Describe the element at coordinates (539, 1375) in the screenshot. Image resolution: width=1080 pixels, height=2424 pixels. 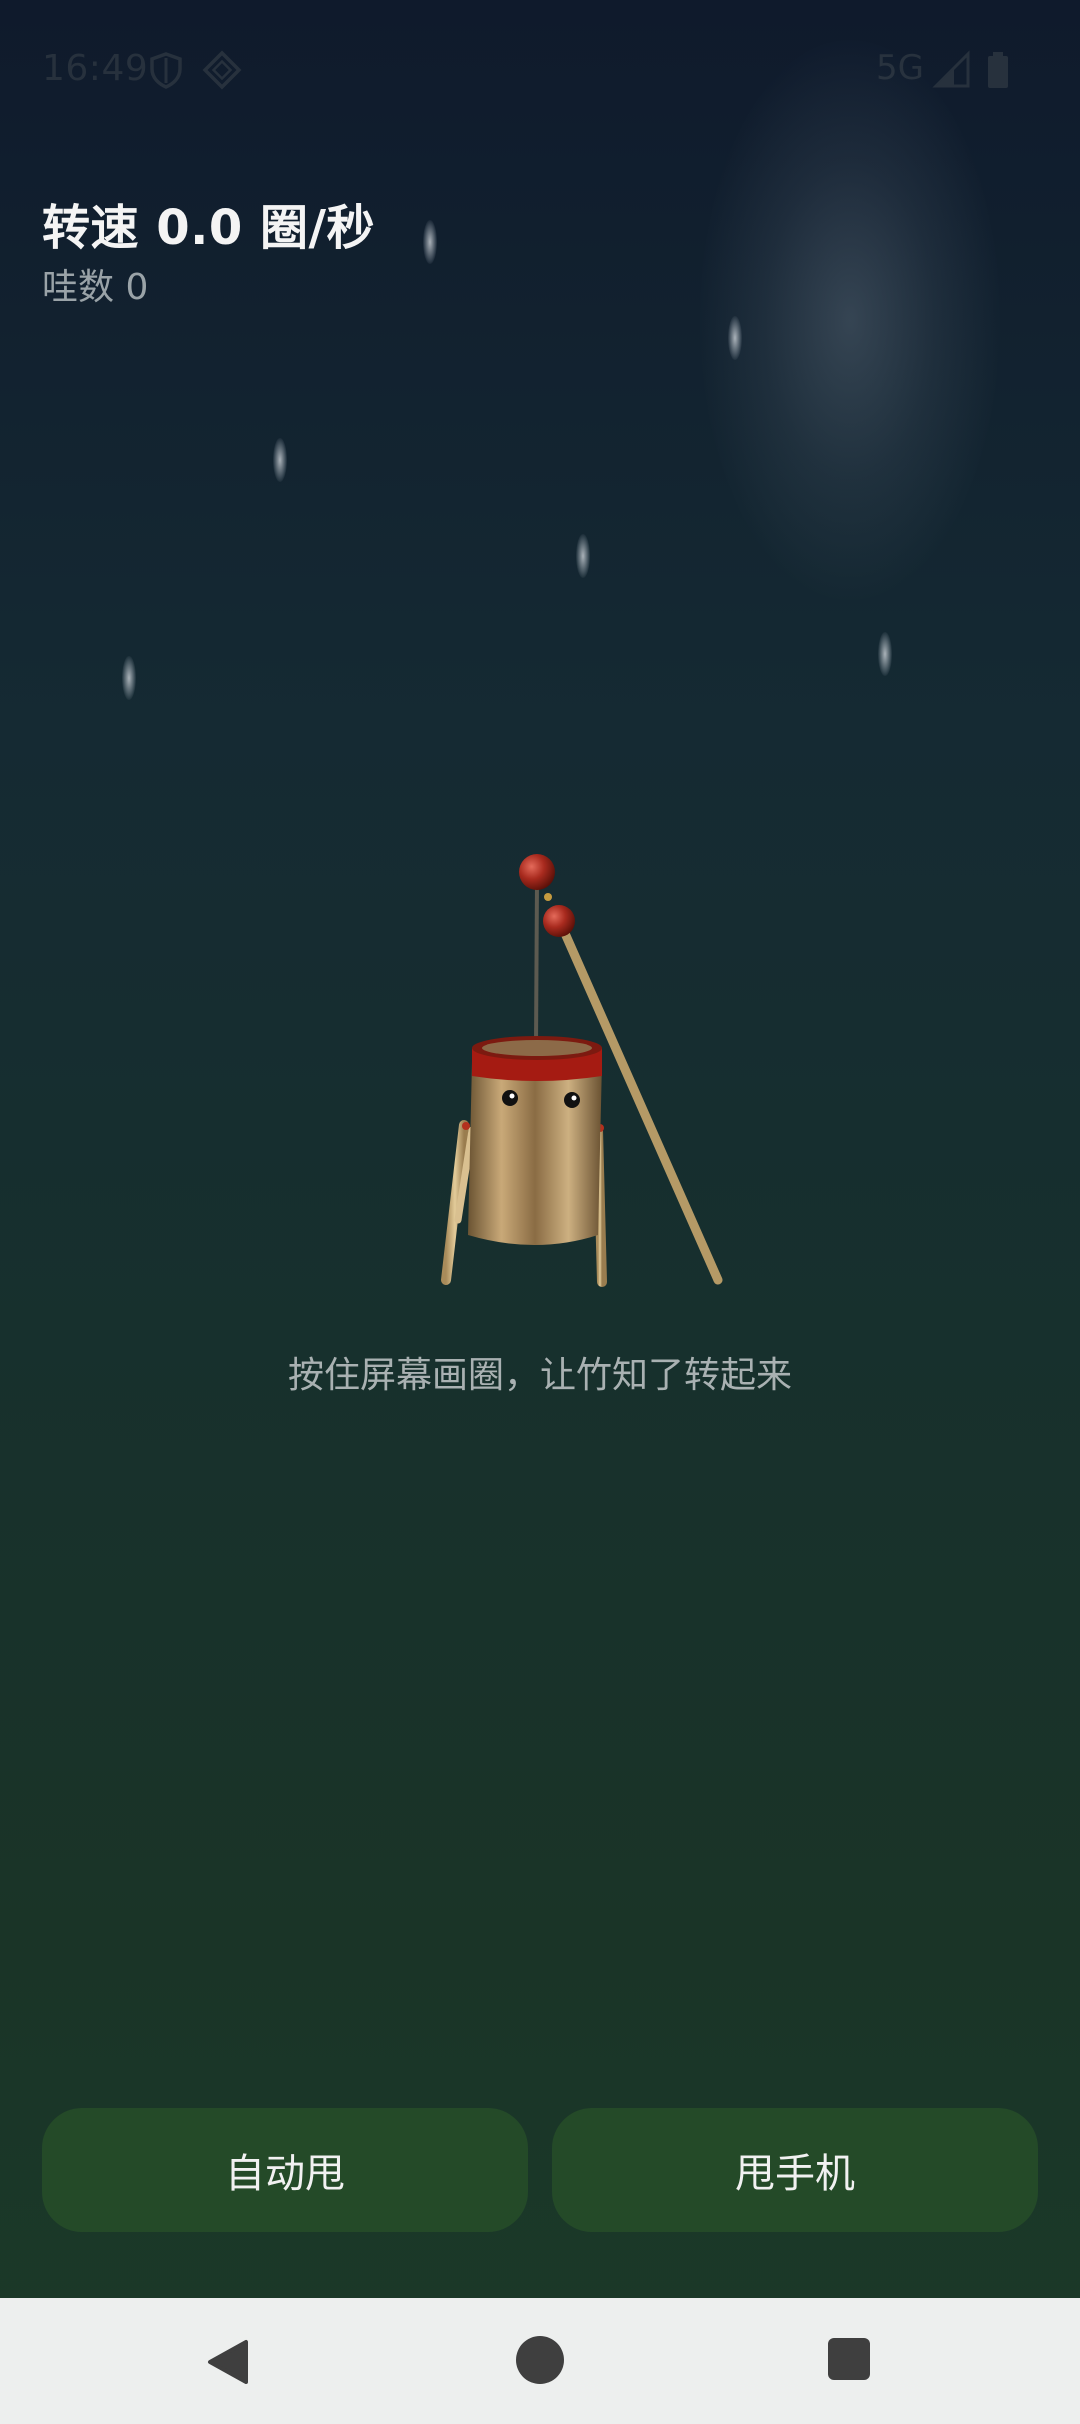
I see `instruction-hint: 按住屏幕画圈，让竹知了转起来` at that location.